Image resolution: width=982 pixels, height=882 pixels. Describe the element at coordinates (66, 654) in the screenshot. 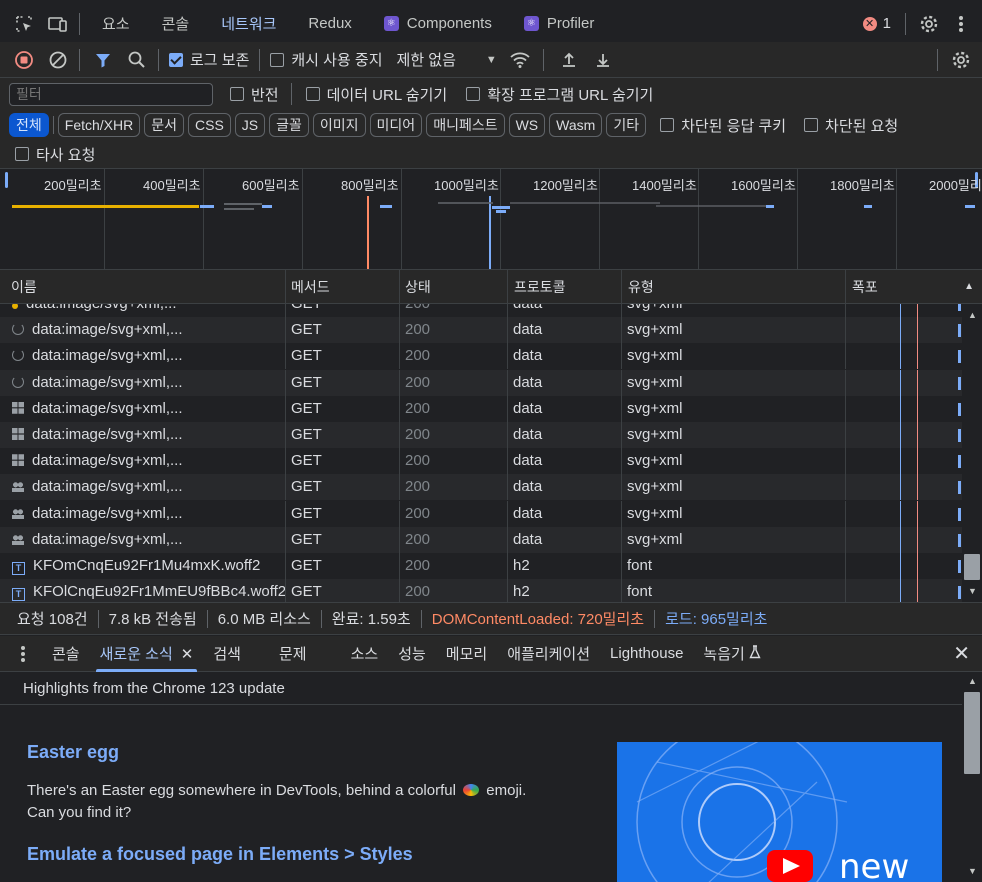

I see `drawer-tab-console: 콘솔` at that location.